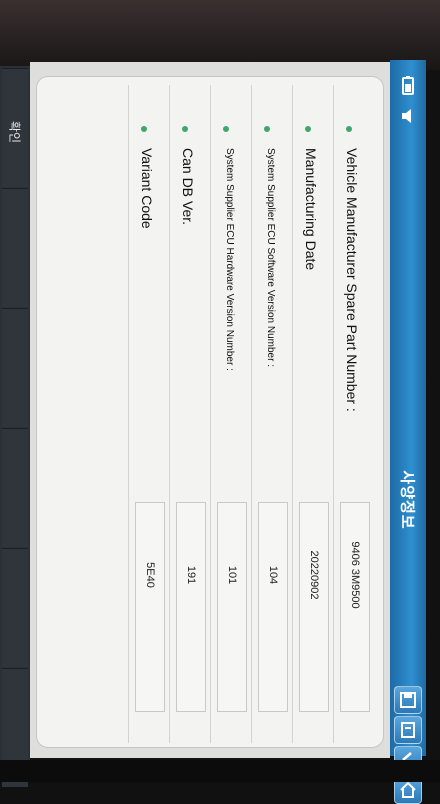  I want to click on value-variant-code: 5E40, so click(150, 575).